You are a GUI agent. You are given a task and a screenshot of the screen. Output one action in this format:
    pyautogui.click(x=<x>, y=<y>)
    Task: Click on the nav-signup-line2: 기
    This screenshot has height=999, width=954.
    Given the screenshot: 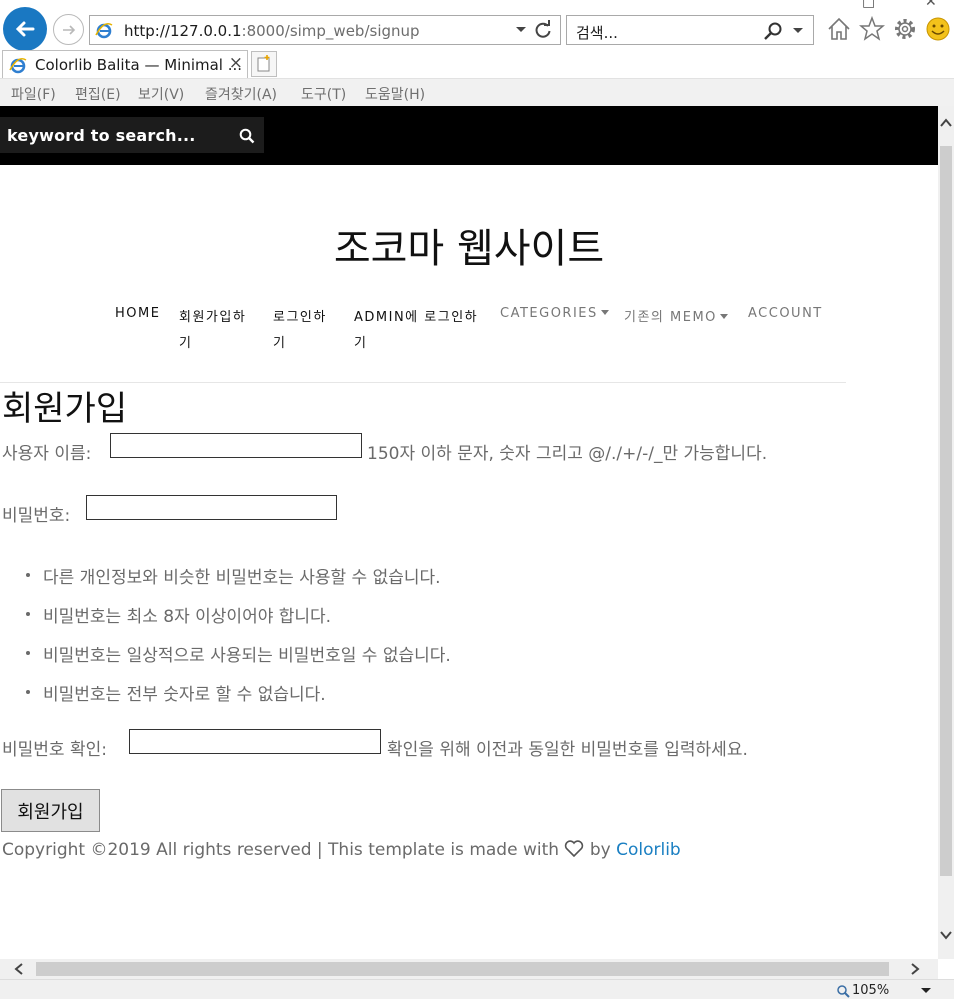 What is the action you would take?
    pyautogui.click(x=186, y=343)
    